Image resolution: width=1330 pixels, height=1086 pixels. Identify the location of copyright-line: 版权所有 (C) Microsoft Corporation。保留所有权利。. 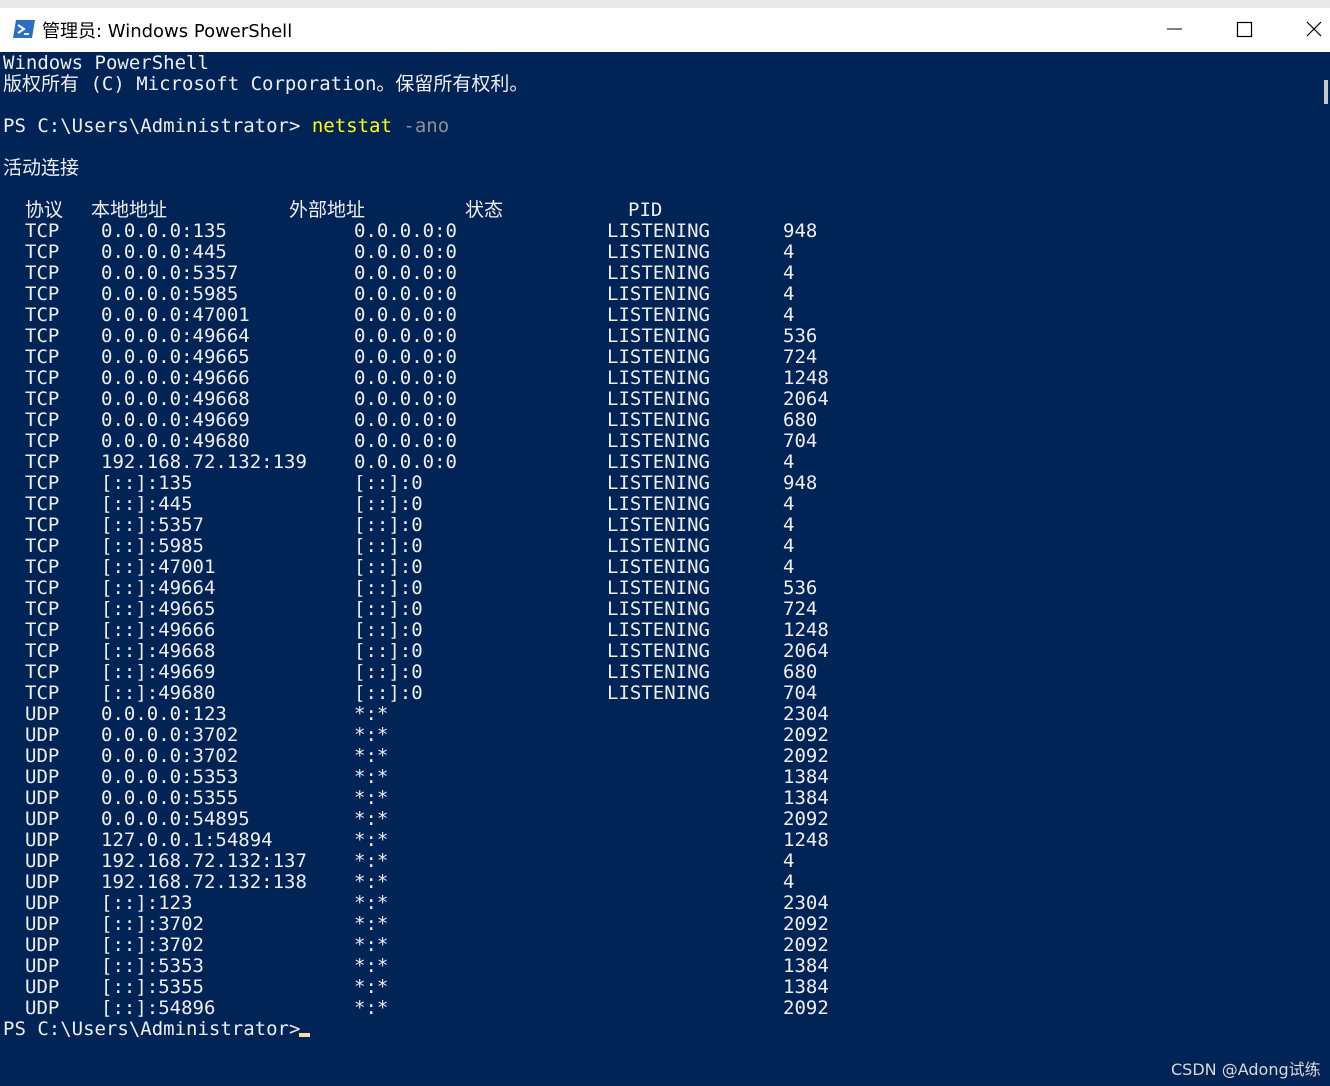
(266, 84).